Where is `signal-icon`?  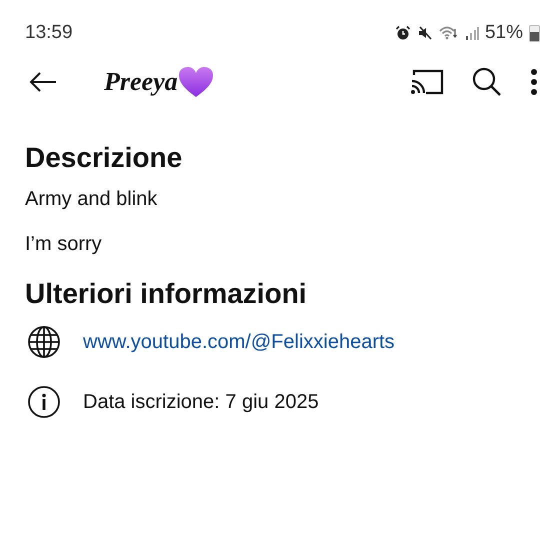 signal-icon is located at coordinates (471, 33).